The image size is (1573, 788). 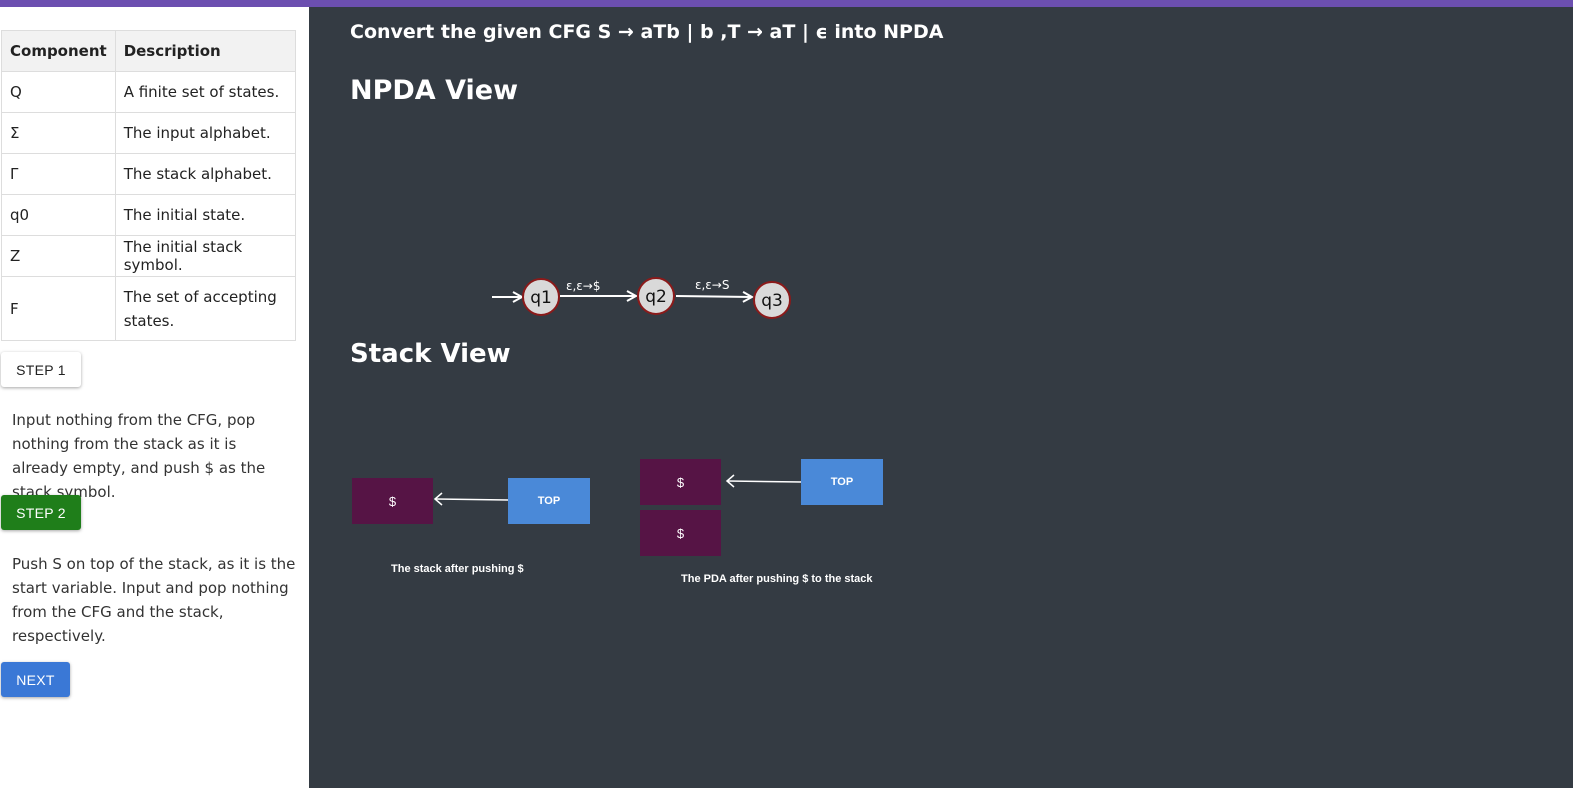 I want to click on state-label-q2: q2, so click(x=656, y=297).